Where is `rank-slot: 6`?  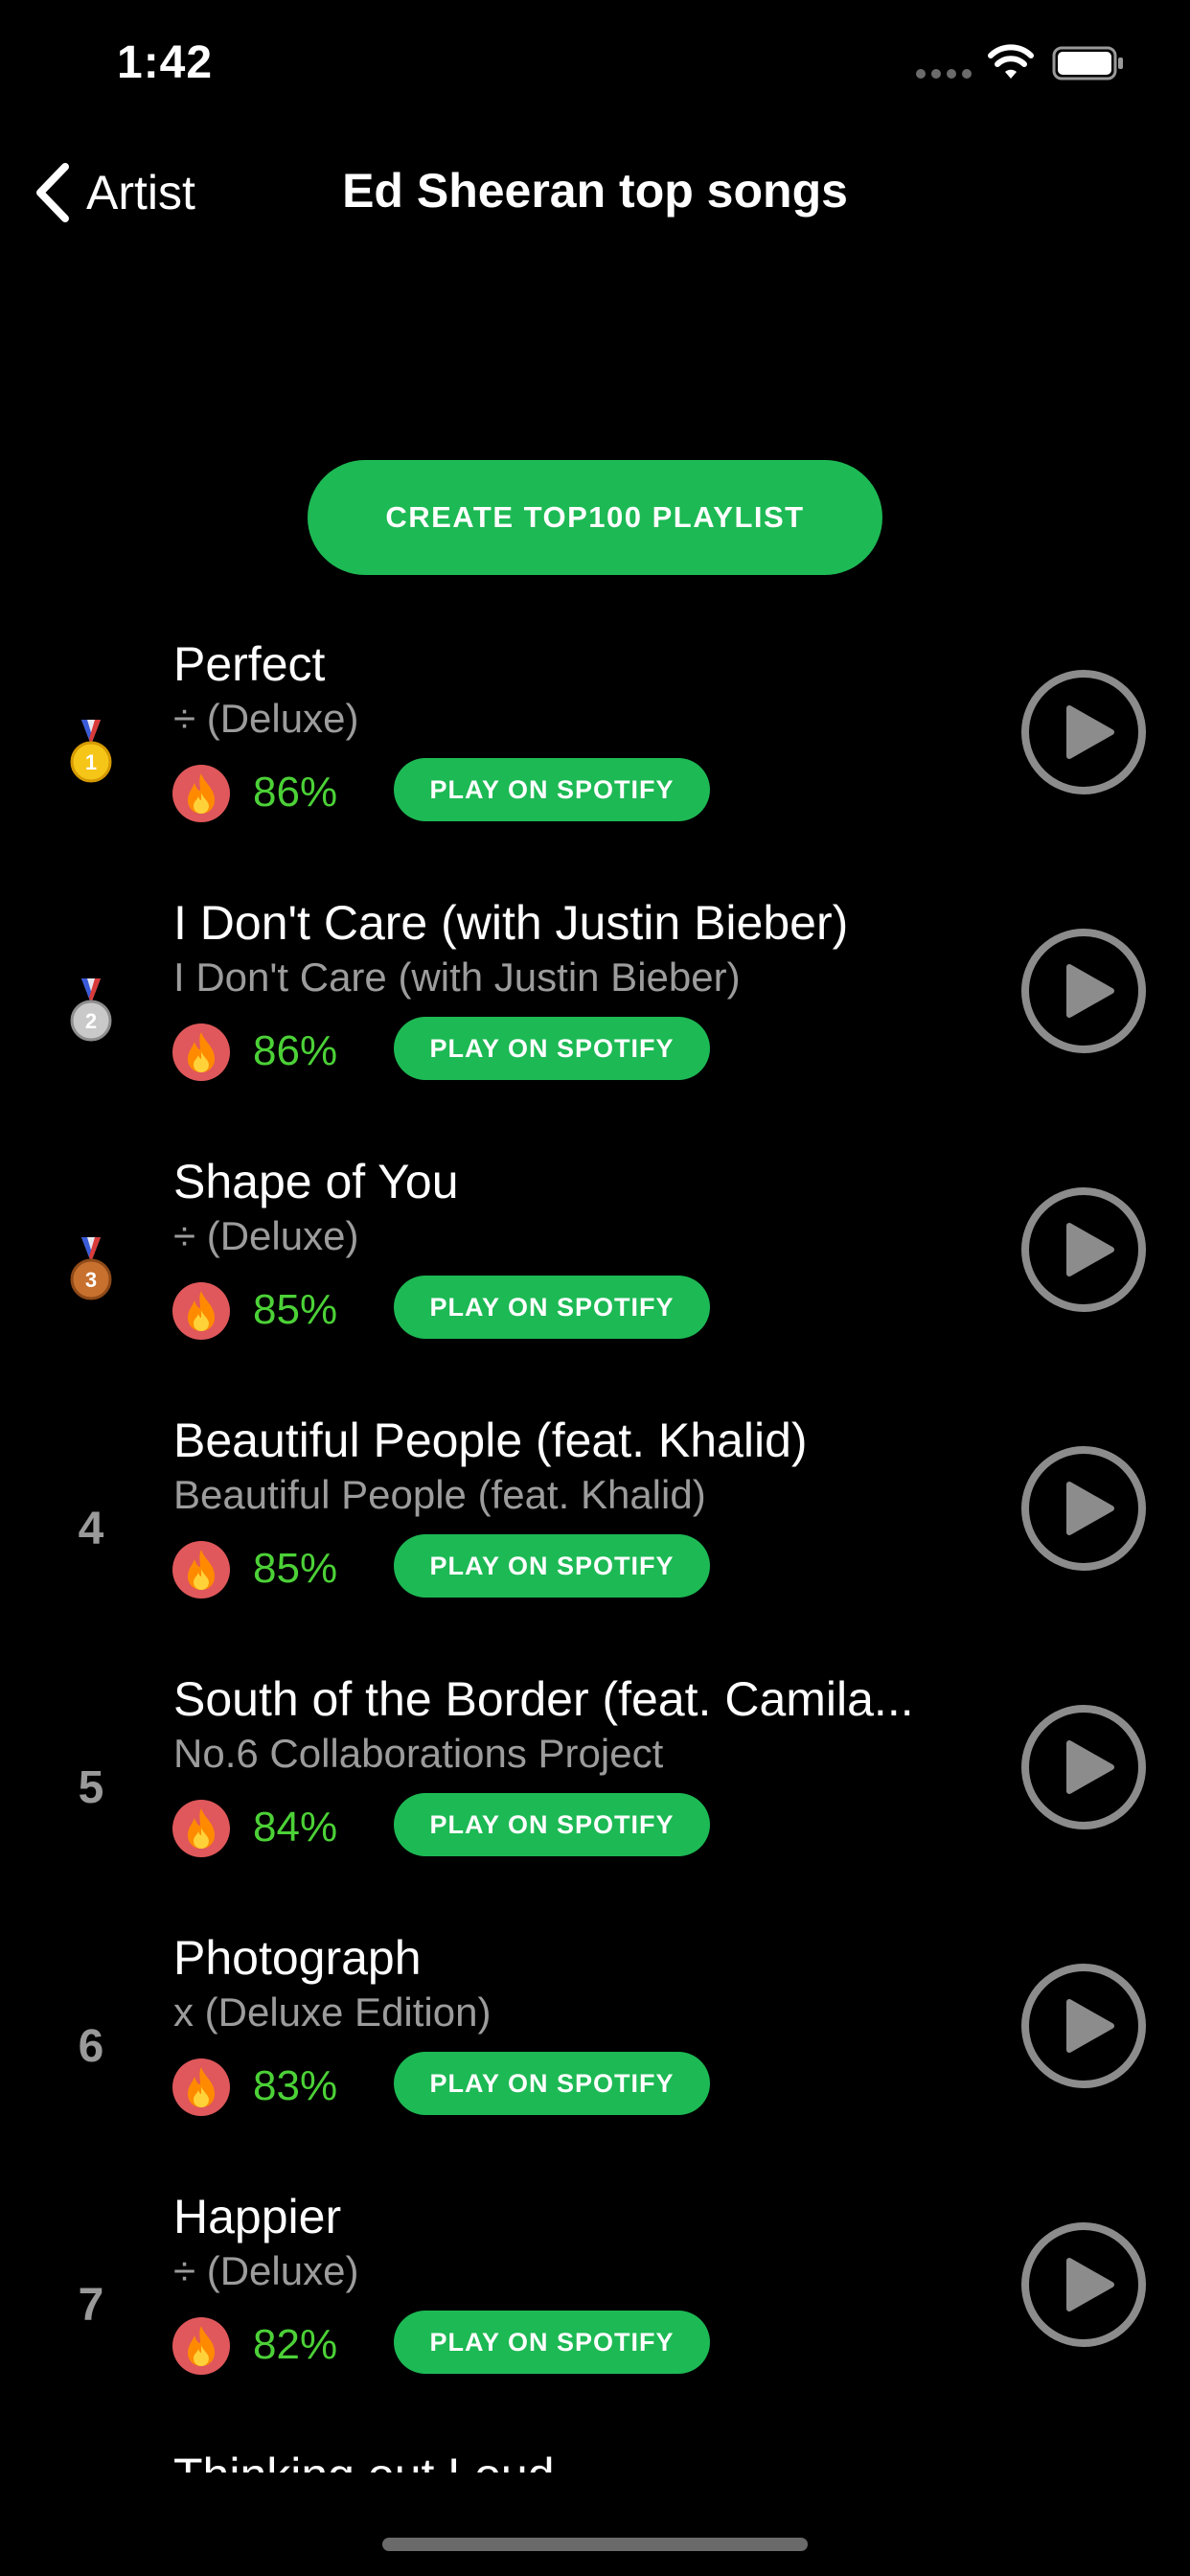
rank-slot: 6 is located at coordinates (91, 2046).